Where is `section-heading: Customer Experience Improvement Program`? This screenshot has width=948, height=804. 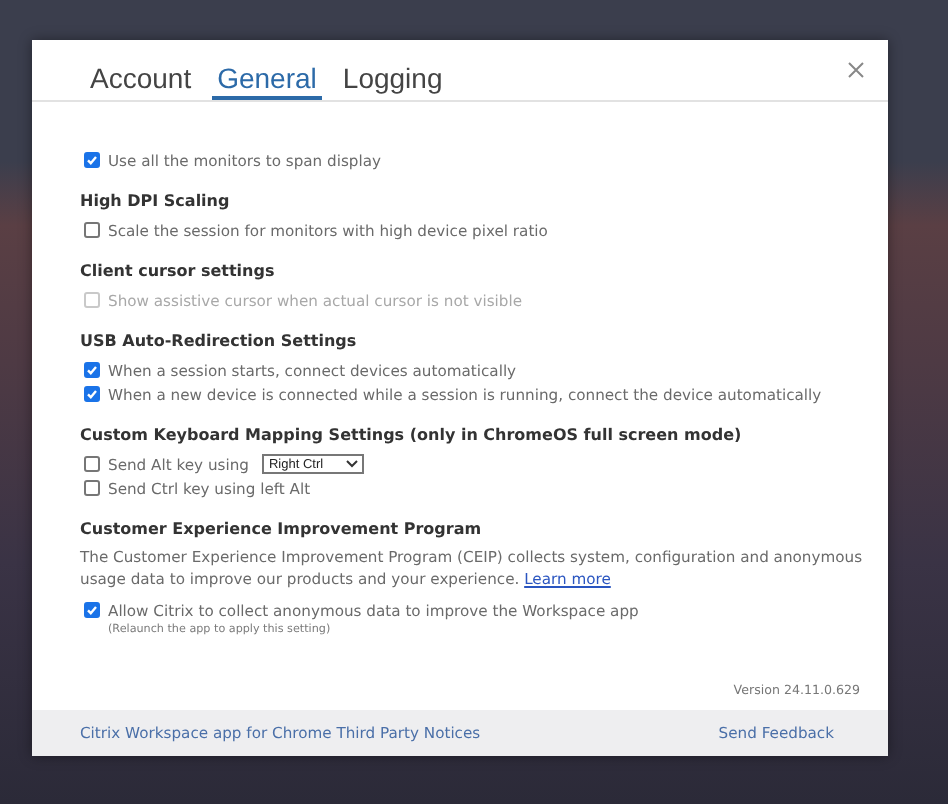 section-heading: Customer Experience Improvement Program is located at coordinates (282, 529).